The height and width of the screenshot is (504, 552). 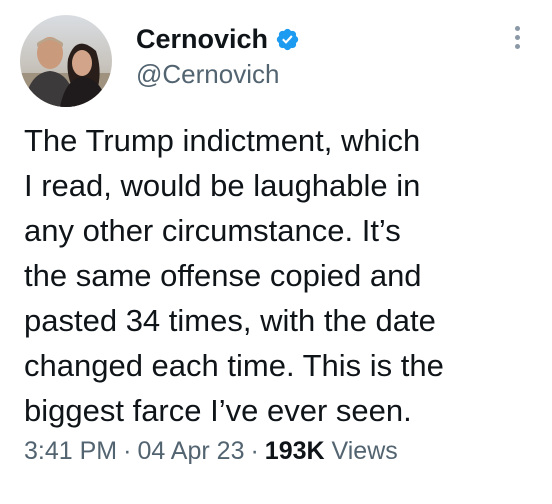 What do you see at coordinates (364, 451) in the screenshot?
I see `views-label: Views` at bounding box center [364, 451].